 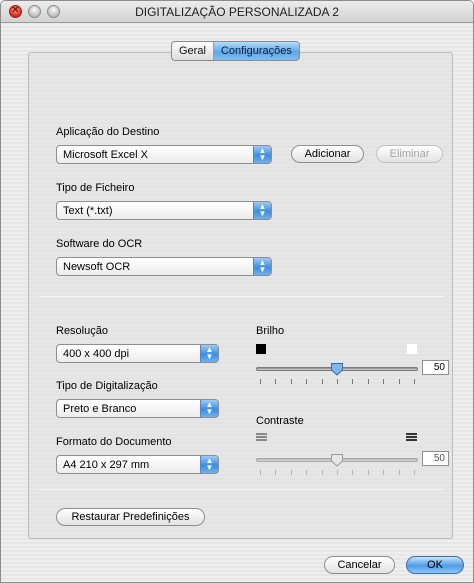 What do you see at coordinates (105, 155) in the screenshot?
I see `destination-value: Microsoft Excel X` at bounding box center [105, 155].